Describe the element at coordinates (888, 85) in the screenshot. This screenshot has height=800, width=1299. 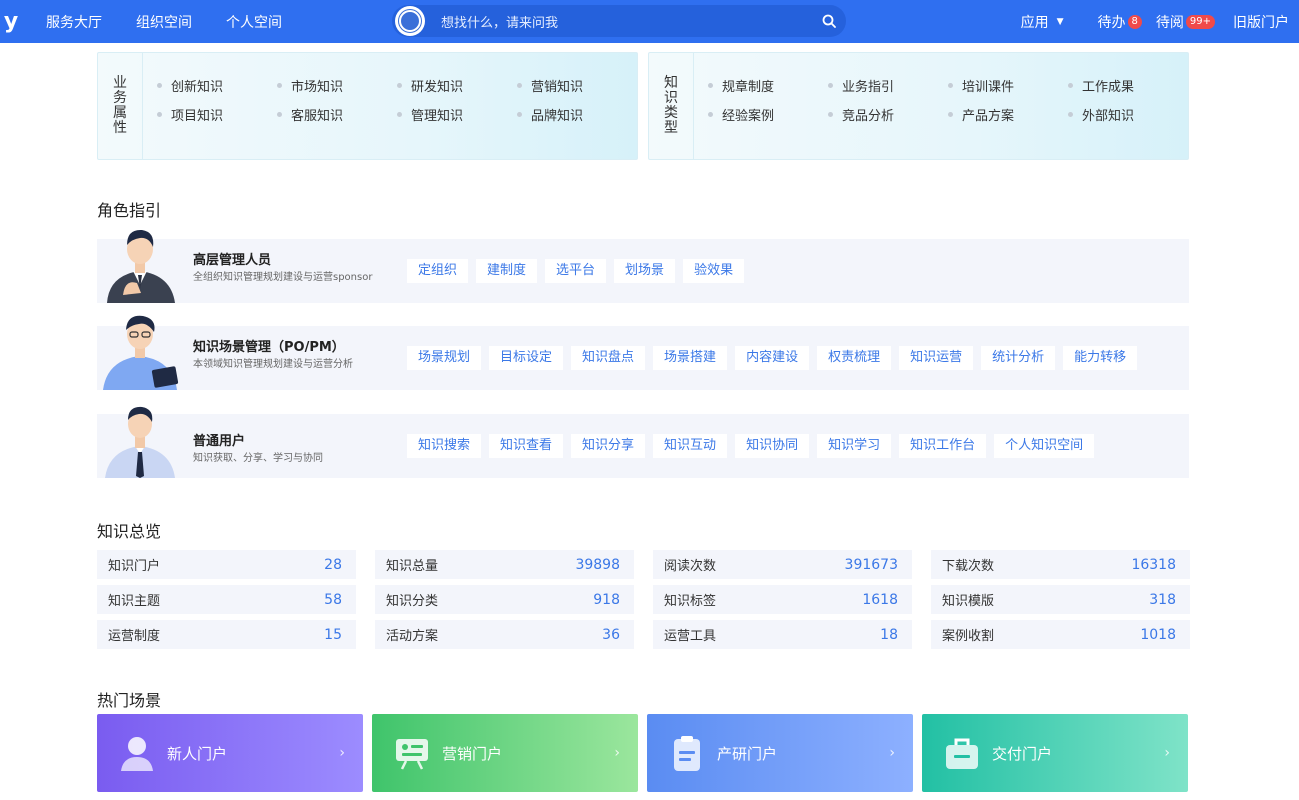
I see `category-item: 业务指引` at that location.